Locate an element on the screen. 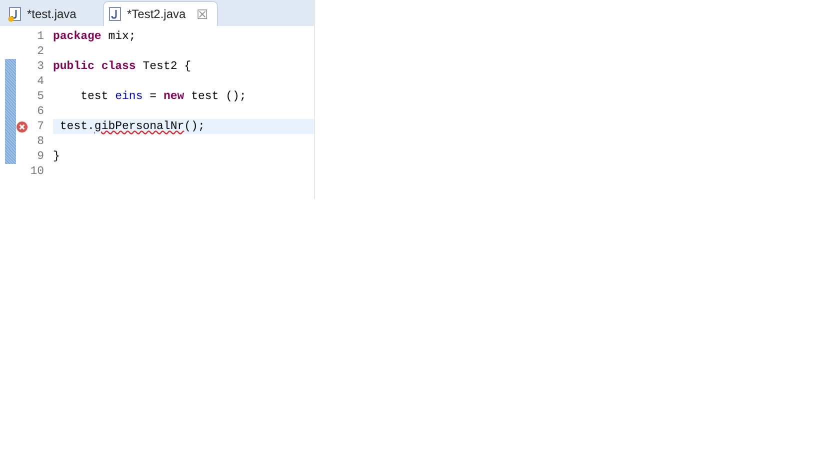 This screenshot has width=819, height=460. keyword: public is located at coordinates (73, 66).